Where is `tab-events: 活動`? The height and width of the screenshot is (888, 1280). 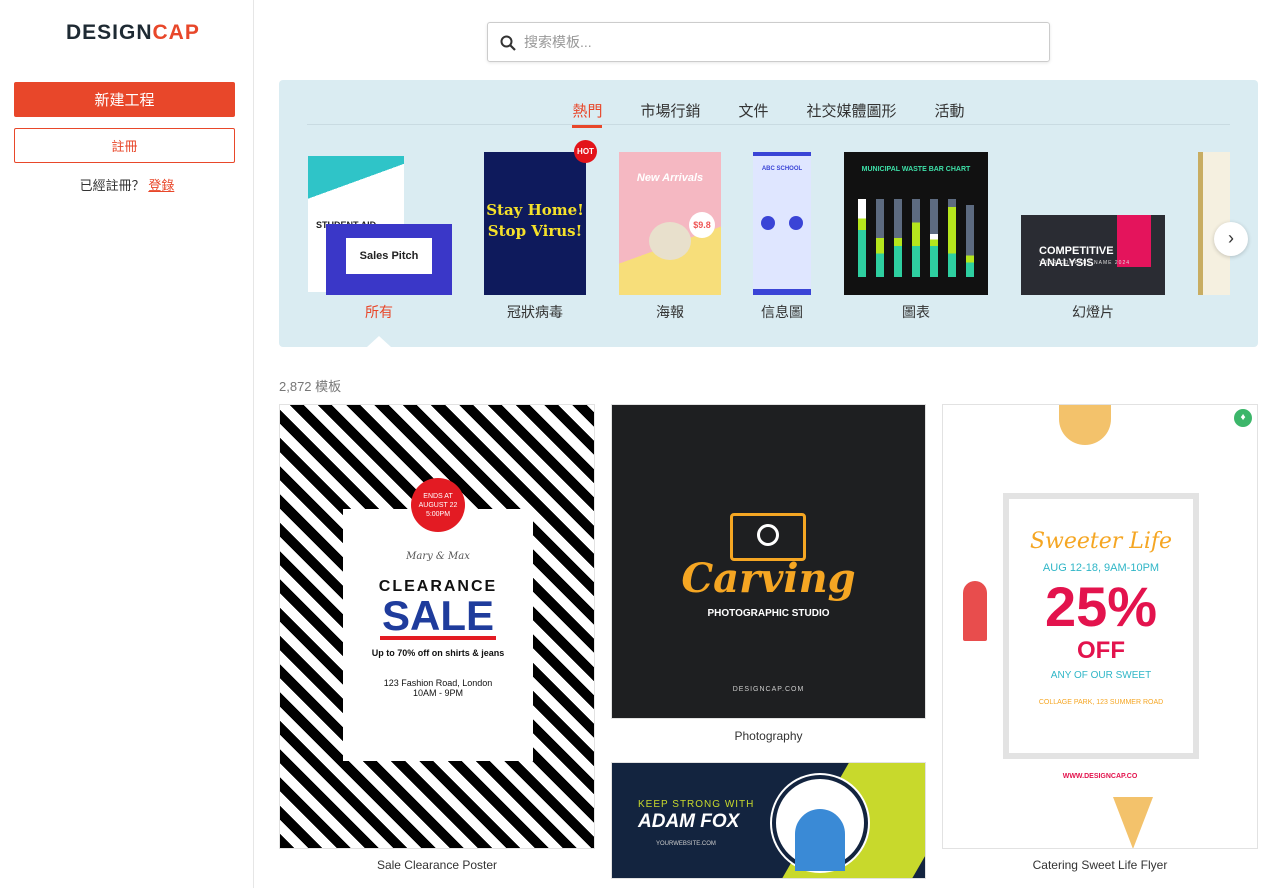 tab-events: 活動 is located at coordinates (950, 112).